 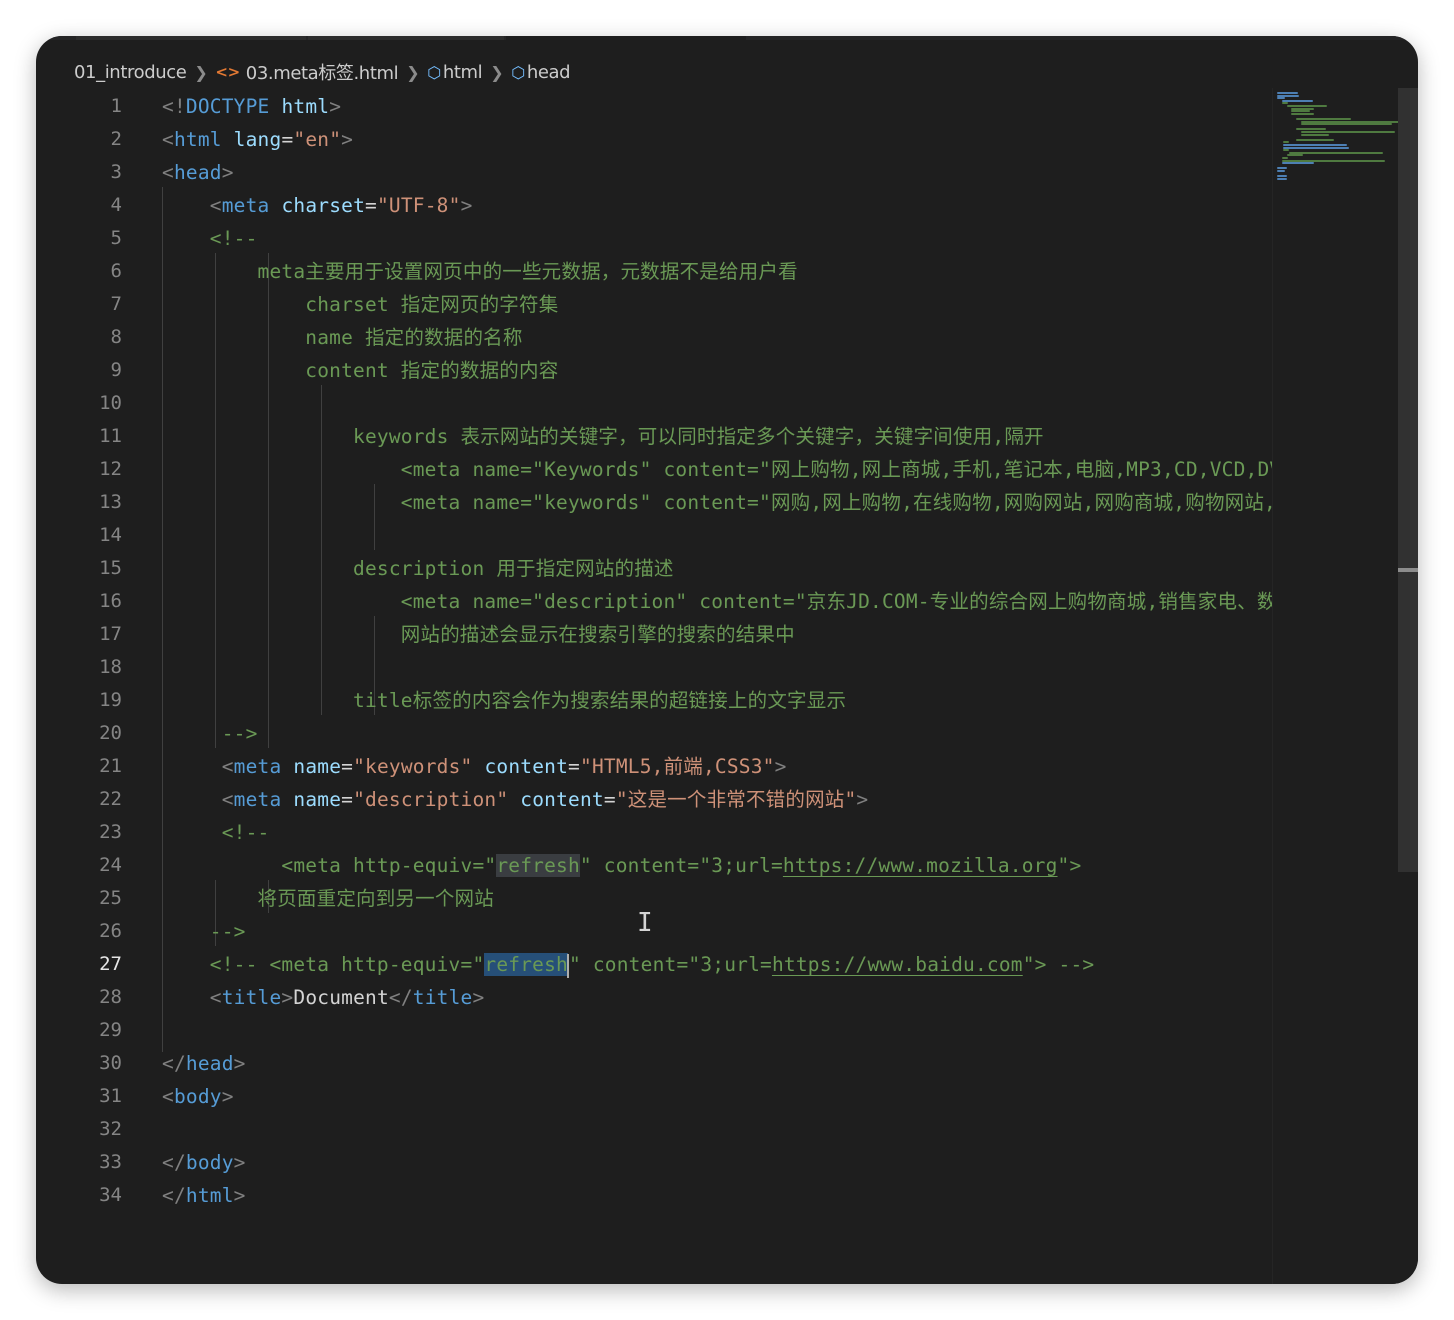 I want to click on code-text: <!DOCTYPE html>, so click(x=251, y=106).